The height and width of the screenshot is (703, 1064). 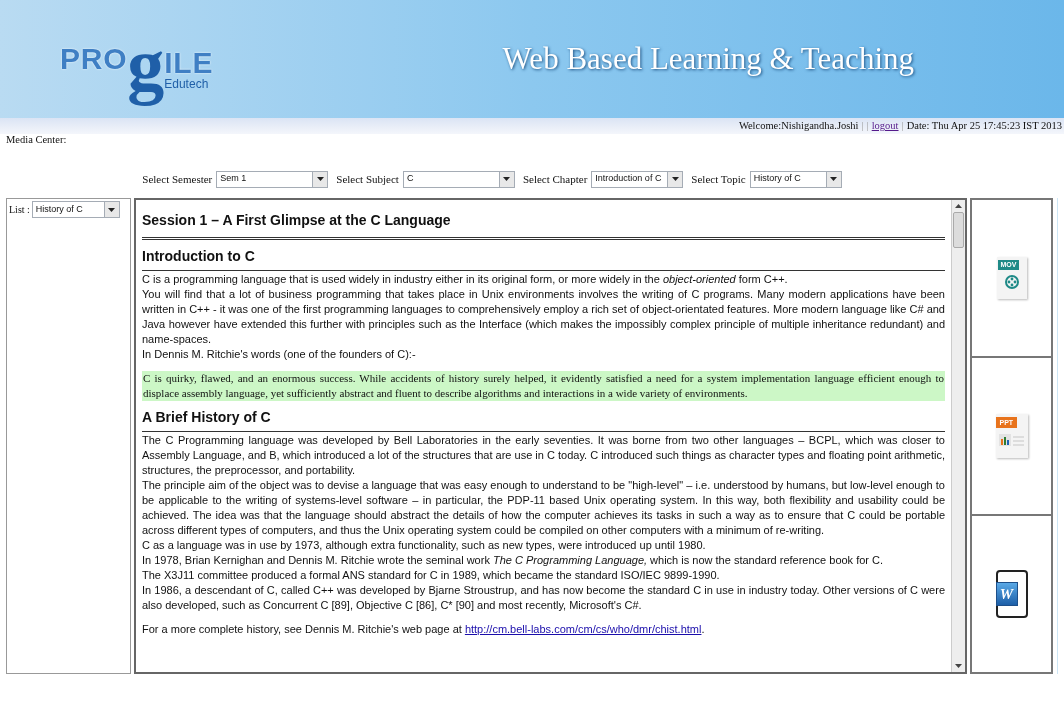 I want to click on selector-label: Select Chapter, so click(x=555, y=179).